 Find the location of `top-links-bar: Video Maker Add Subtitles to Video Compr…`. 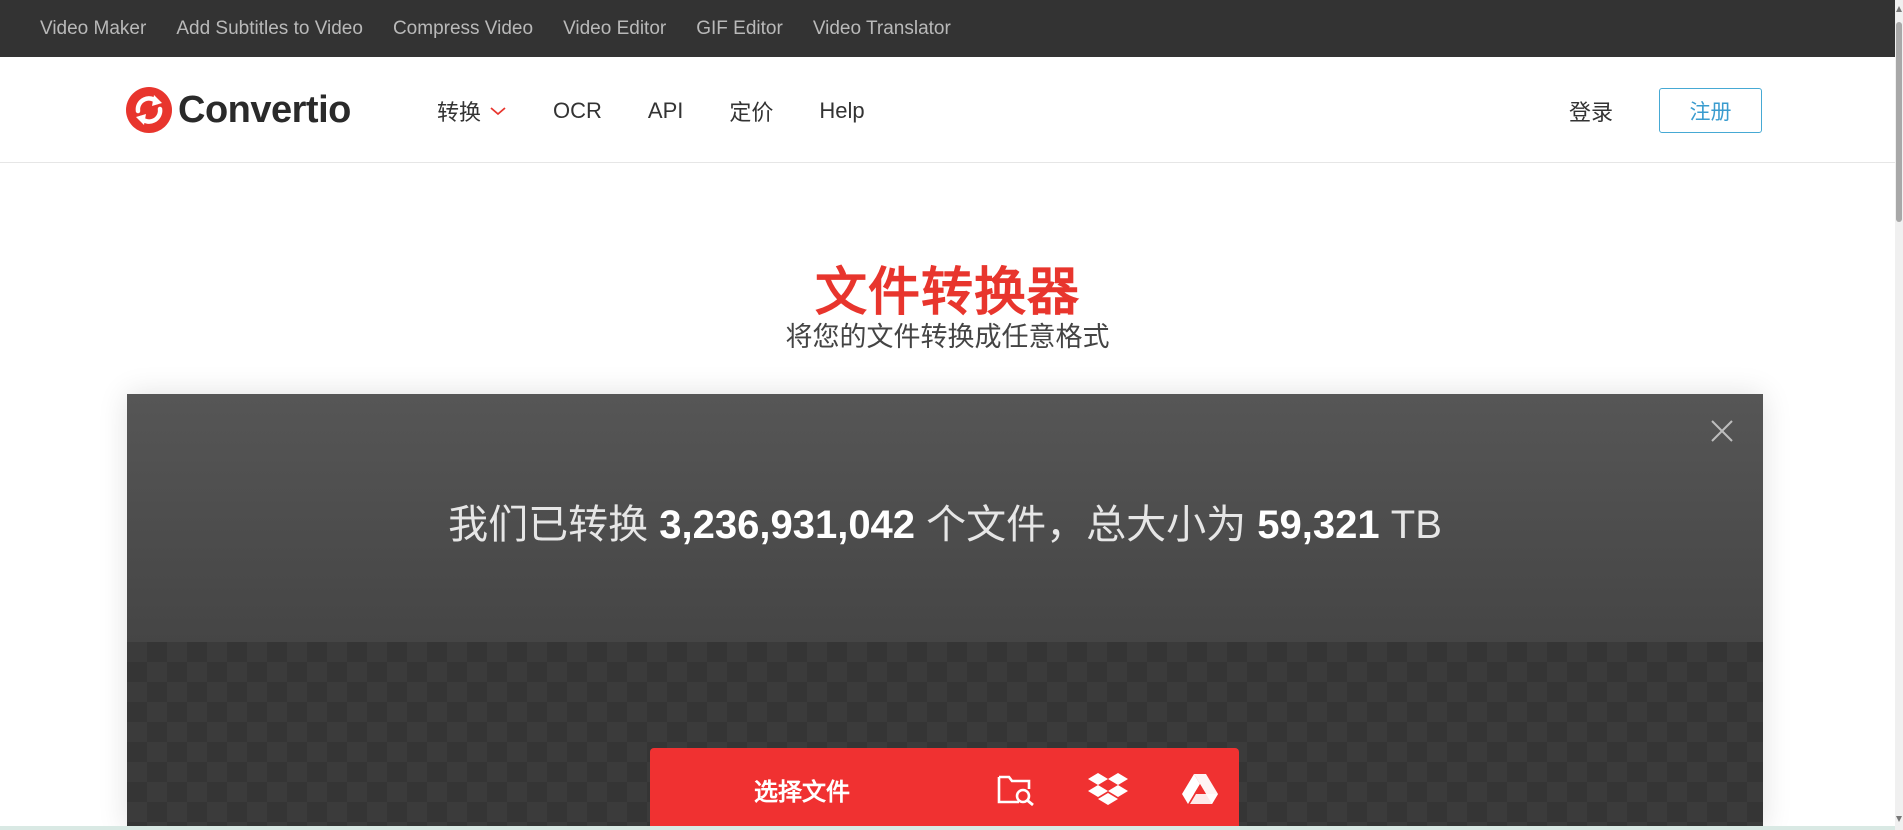

top-links-bar: Video Maker Add Subtitles to Video Compr… is located at coordinates (947, 28).